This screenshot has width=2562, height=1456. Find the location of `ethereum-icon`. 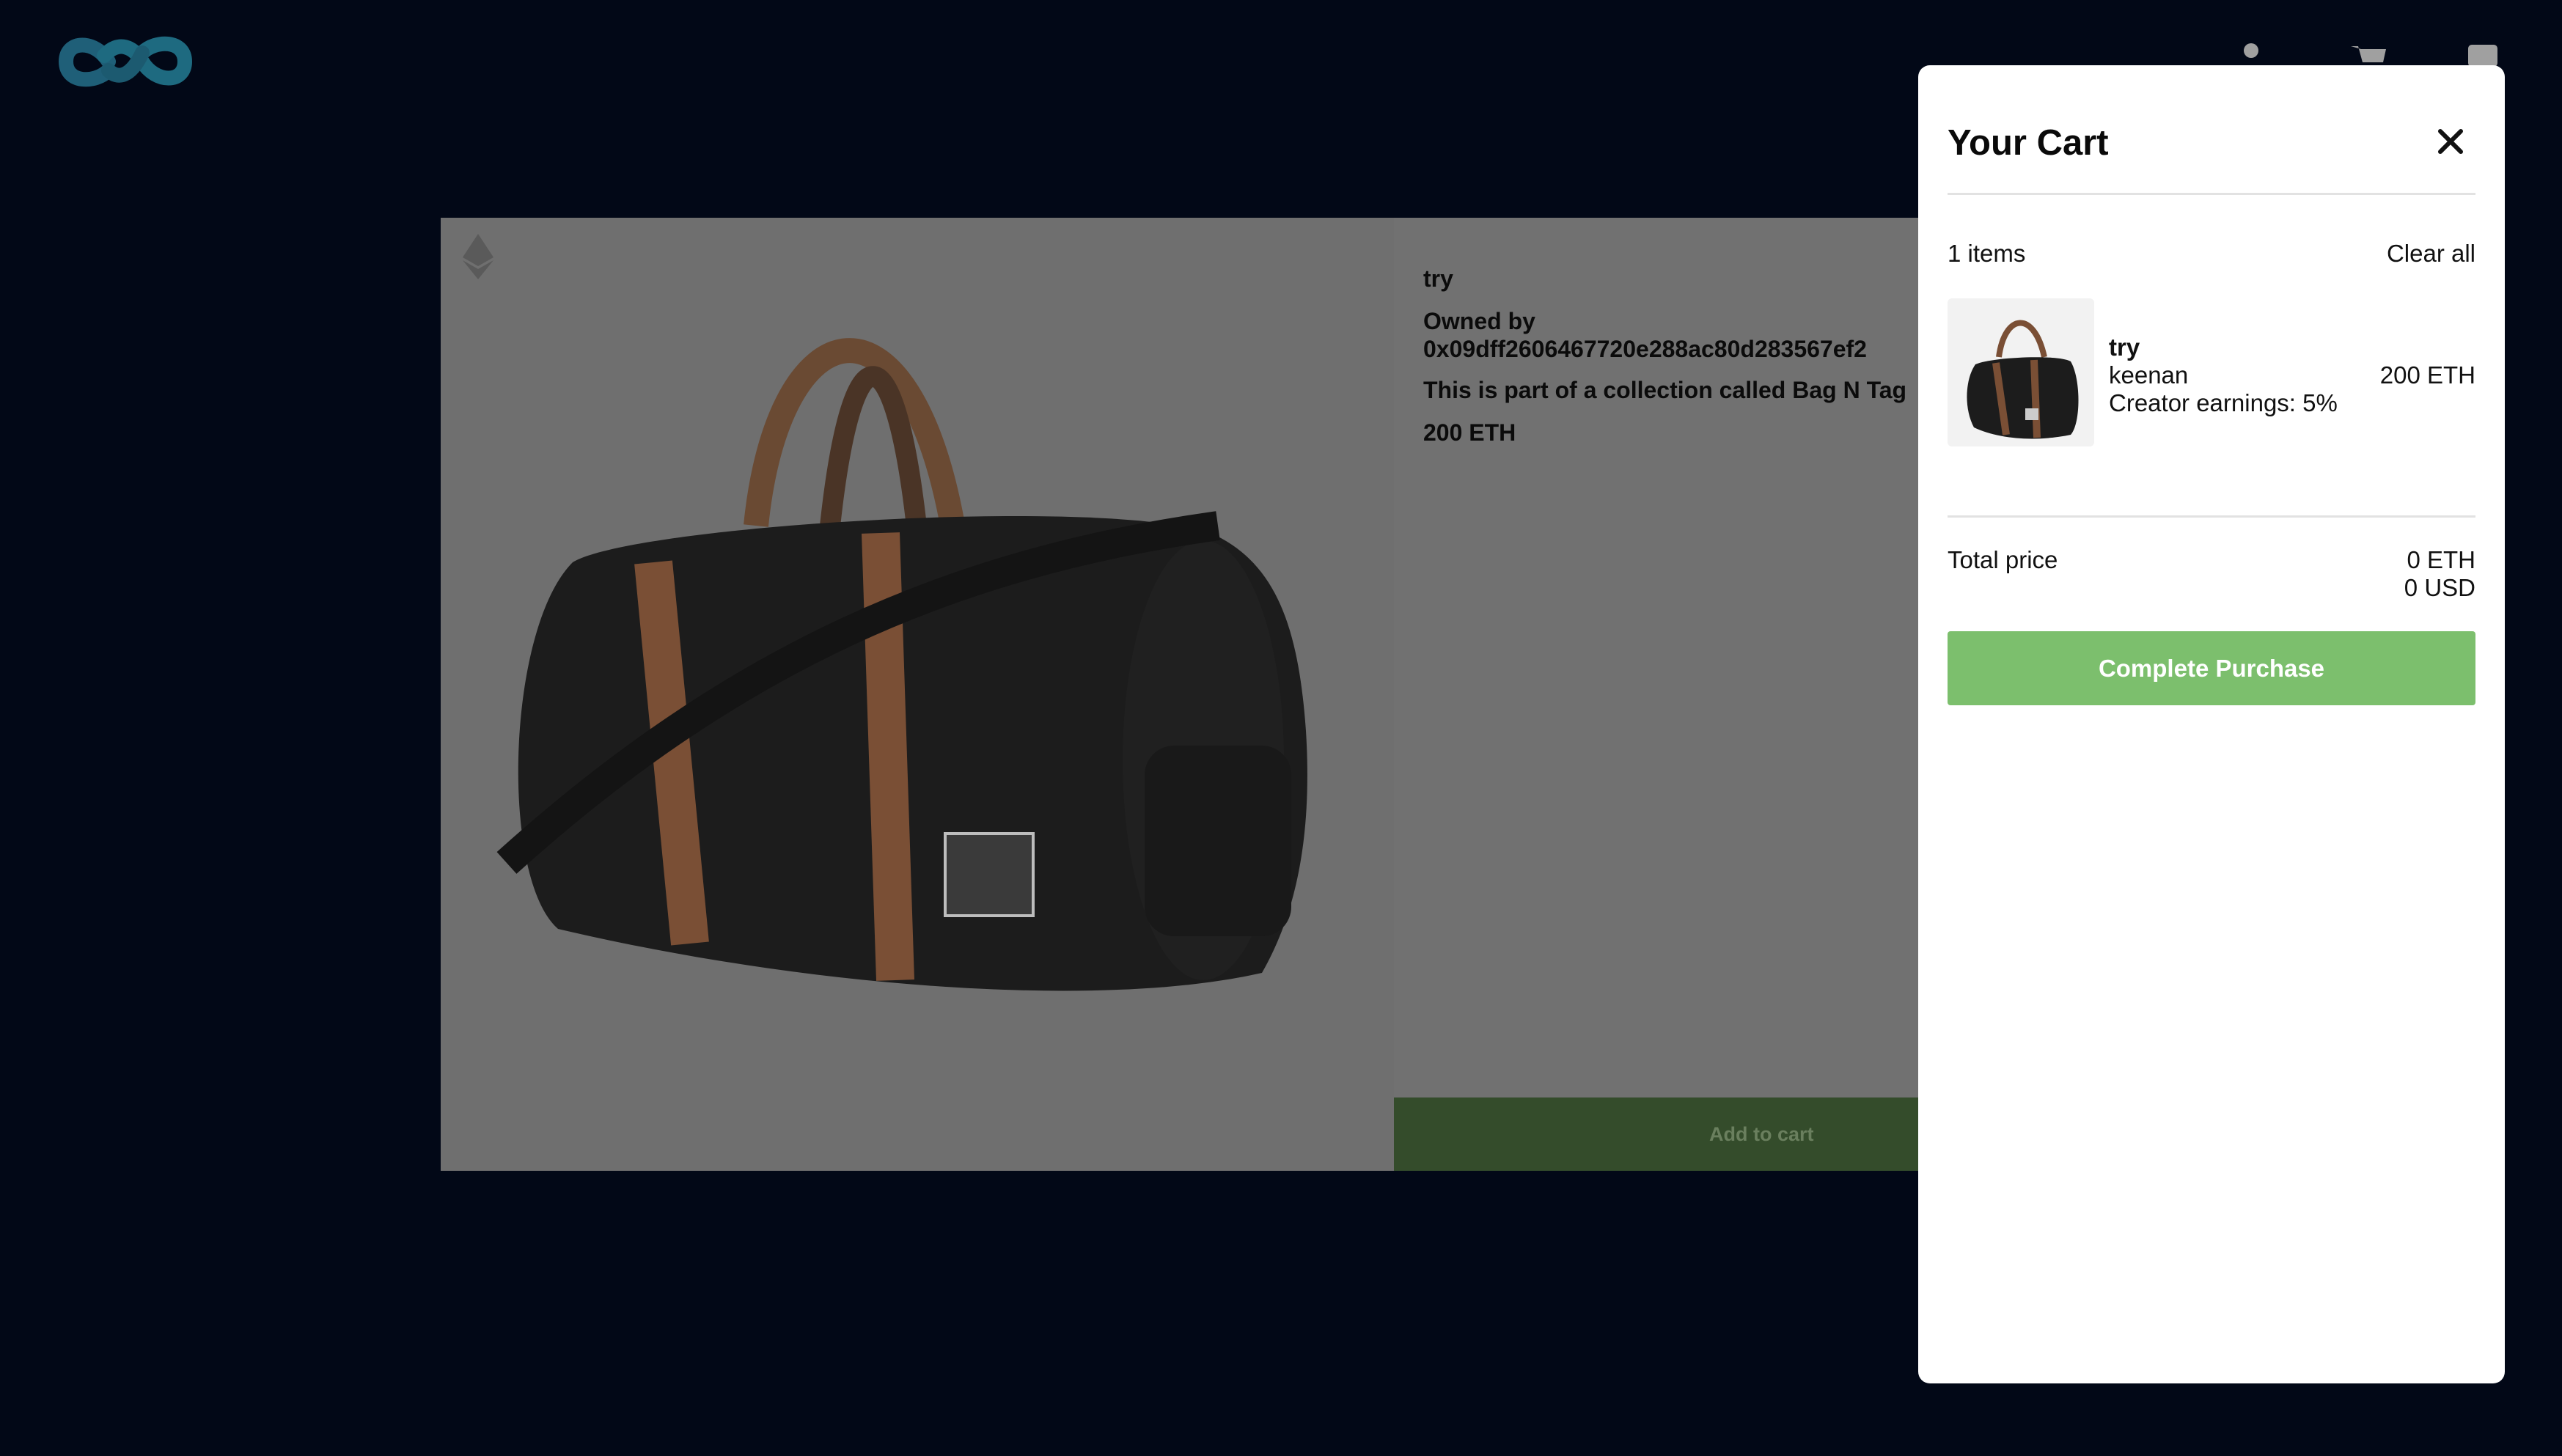

ethereum-icon is located at coordinates (478, 256).